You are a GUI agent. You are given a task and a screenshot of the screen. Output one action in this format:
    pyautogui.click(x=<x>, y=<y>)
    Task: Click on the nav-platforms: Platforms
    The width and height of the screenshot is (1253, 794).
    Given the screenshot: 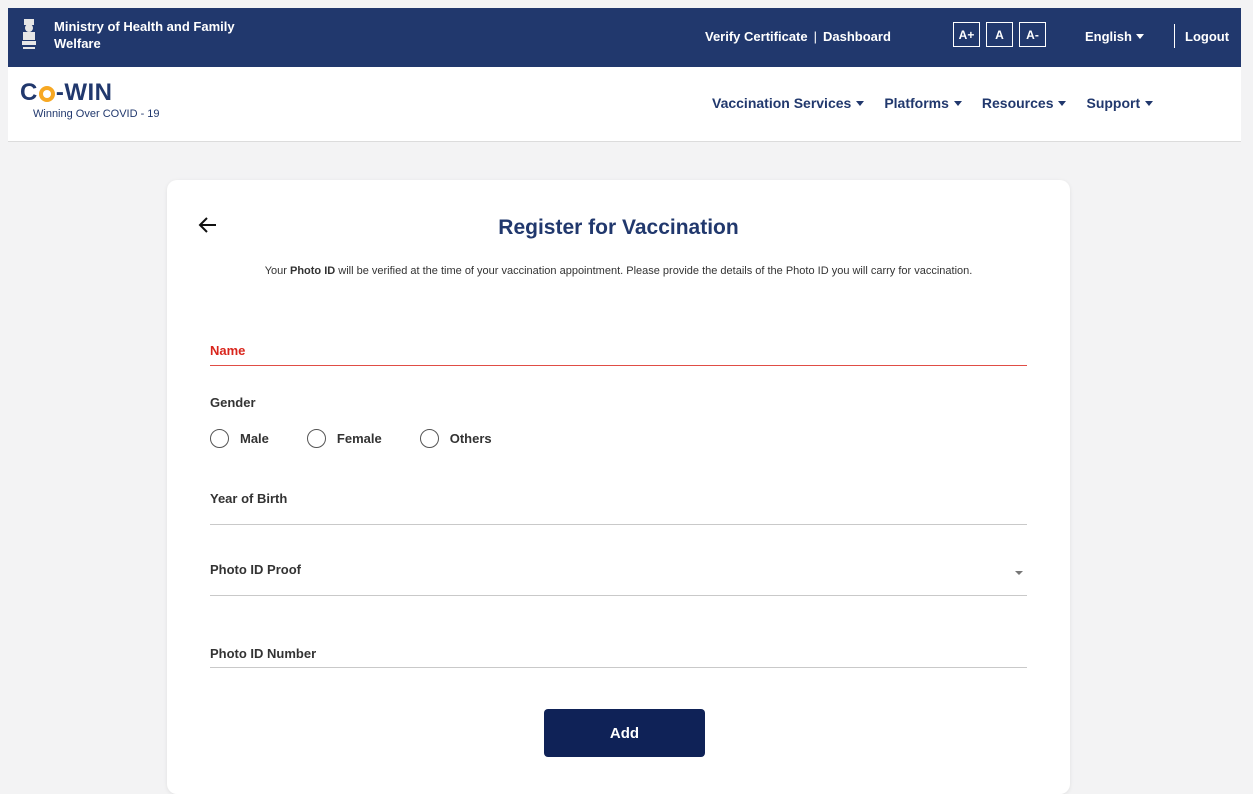 What is the action you would take?
    pyautogui.click(x=923, y=103)
    